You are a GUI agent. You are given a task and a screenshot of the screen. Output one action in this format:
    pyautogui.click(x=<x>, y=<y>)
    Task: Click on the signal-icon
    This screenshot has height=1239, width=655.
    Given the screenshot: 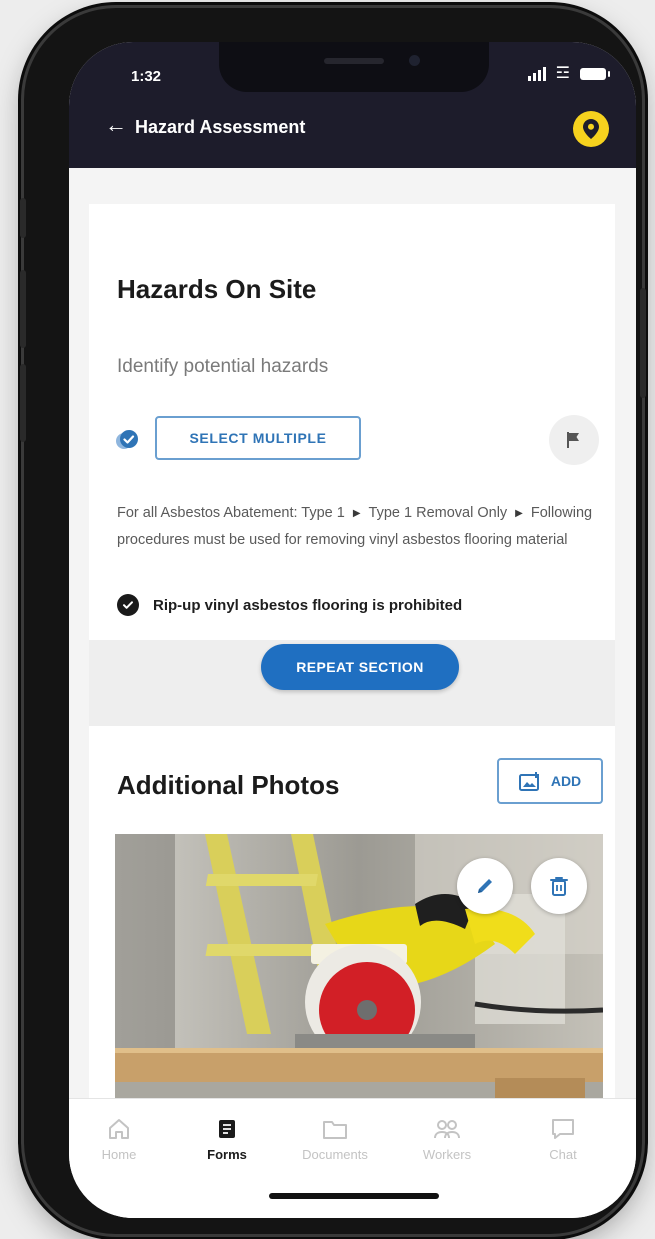 What is the action you would take?
    pyautogui.click(x=536, y=74)
    